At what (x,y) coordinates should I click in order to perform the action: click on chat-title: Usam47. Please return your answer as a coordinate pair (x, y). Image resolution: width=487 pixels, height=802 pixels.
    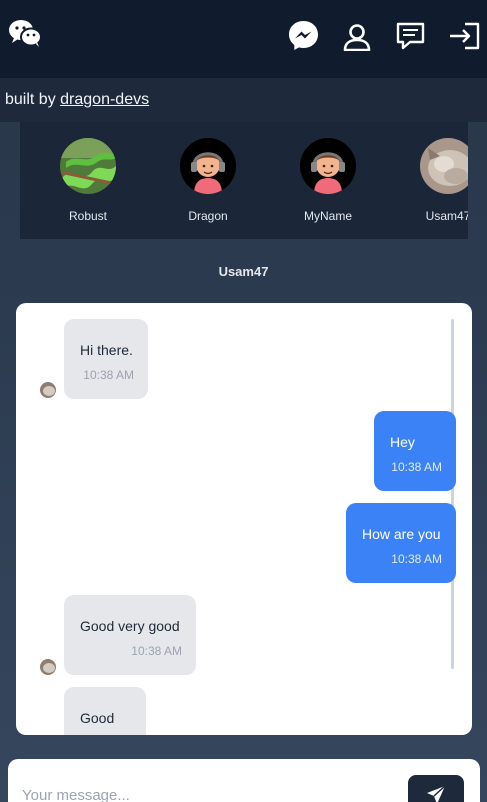
    Looking at the image, I should click on (243, 271).